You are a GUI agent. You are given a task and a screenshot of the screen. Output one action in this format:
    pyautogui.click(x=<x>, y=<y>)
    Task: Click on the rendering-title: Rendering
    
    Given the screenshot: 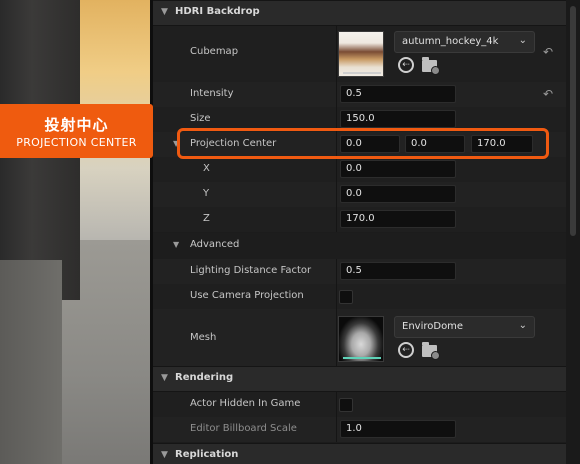 What is the action you would take?
    pyautogui.click(x=204, y=377)
    